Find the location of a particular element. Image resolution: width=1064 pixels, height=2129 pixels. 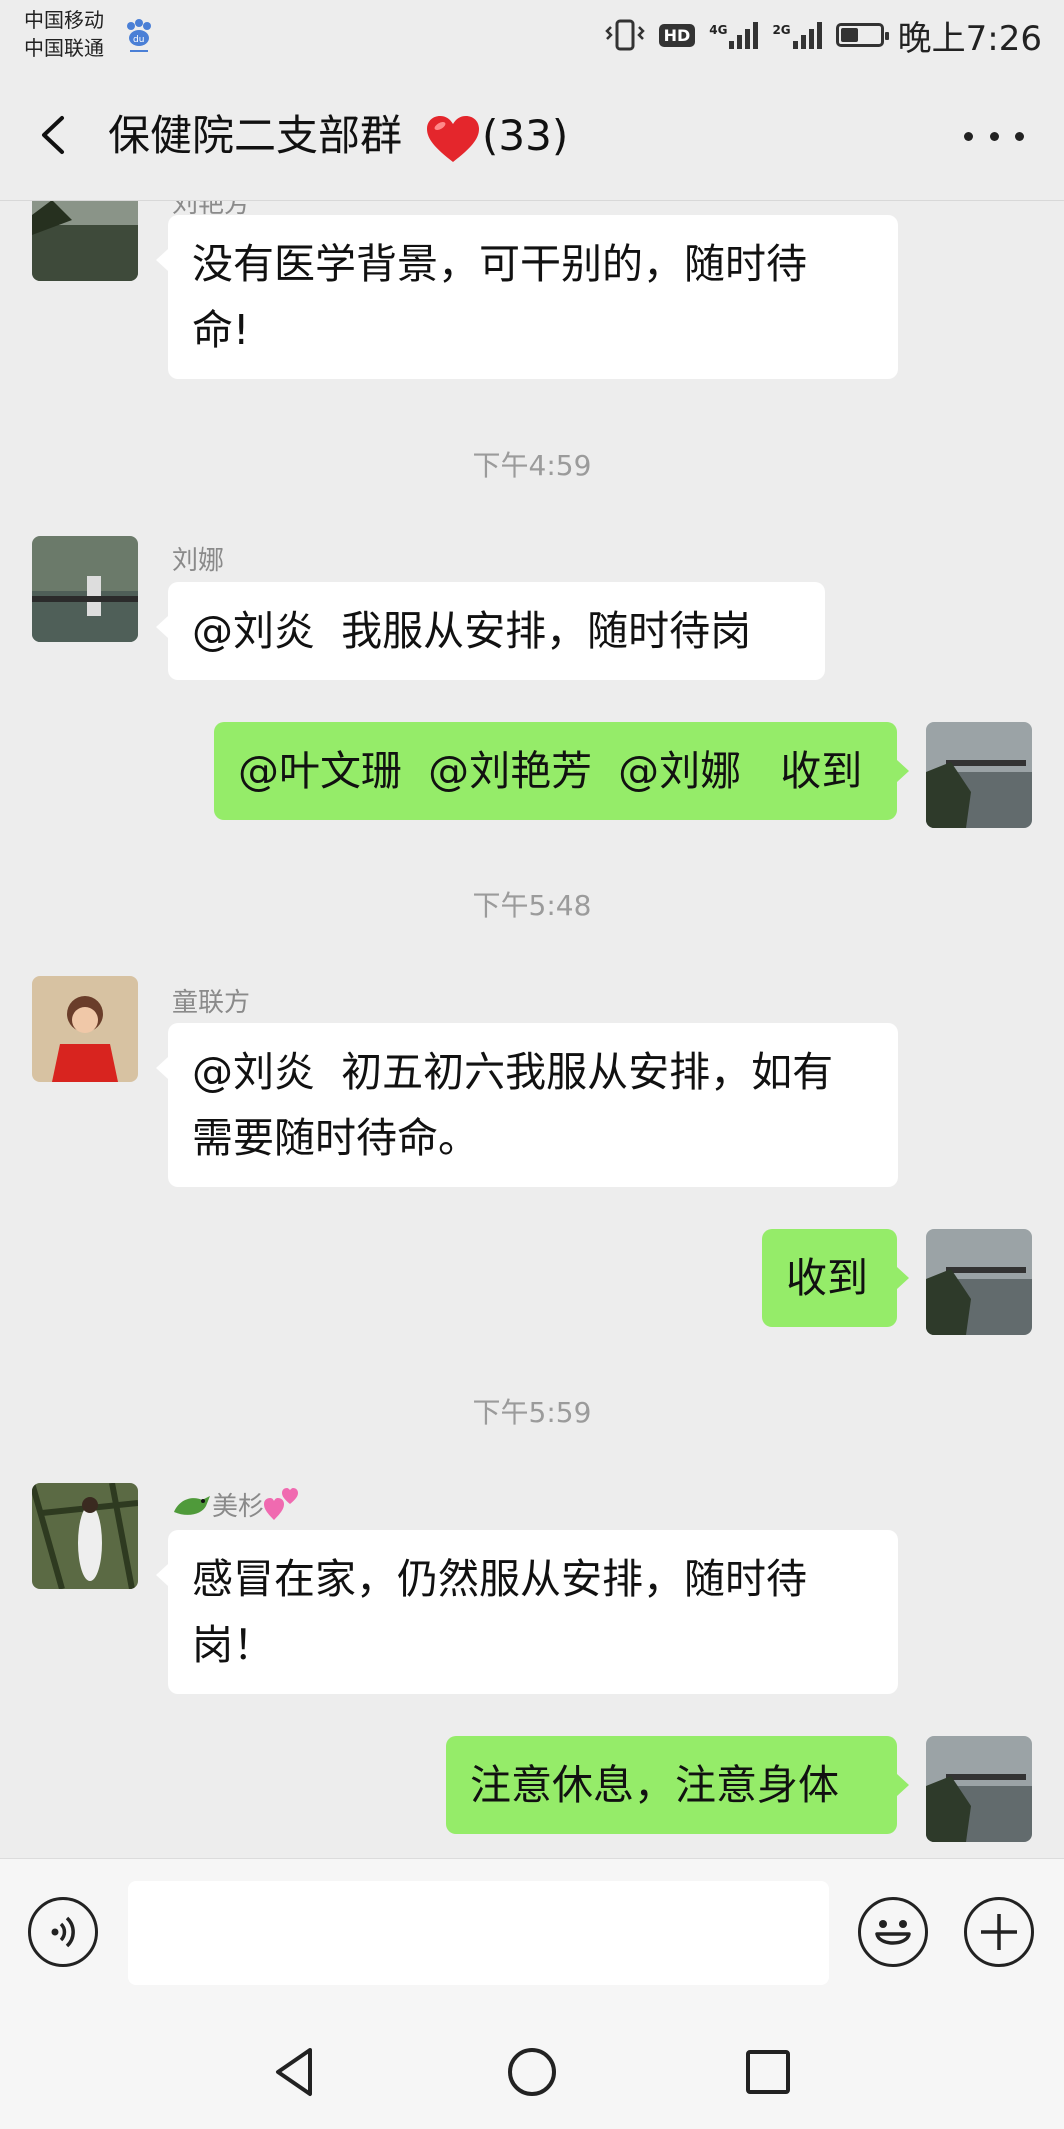

vibrate-icon is located at coordinates (624, 35).